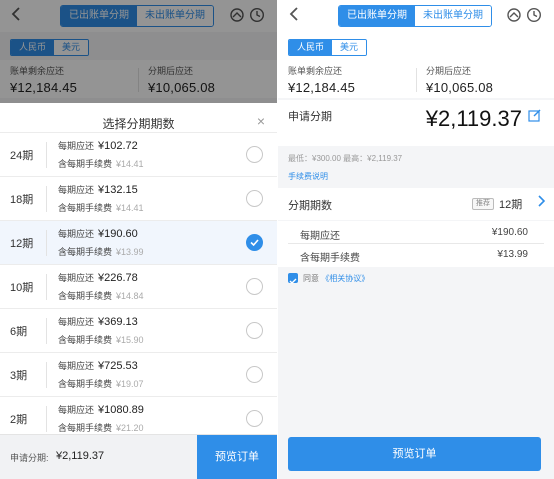 The image size is (554, 479). I want to click on after-value: ¥10,065.08, so click(460, 87).